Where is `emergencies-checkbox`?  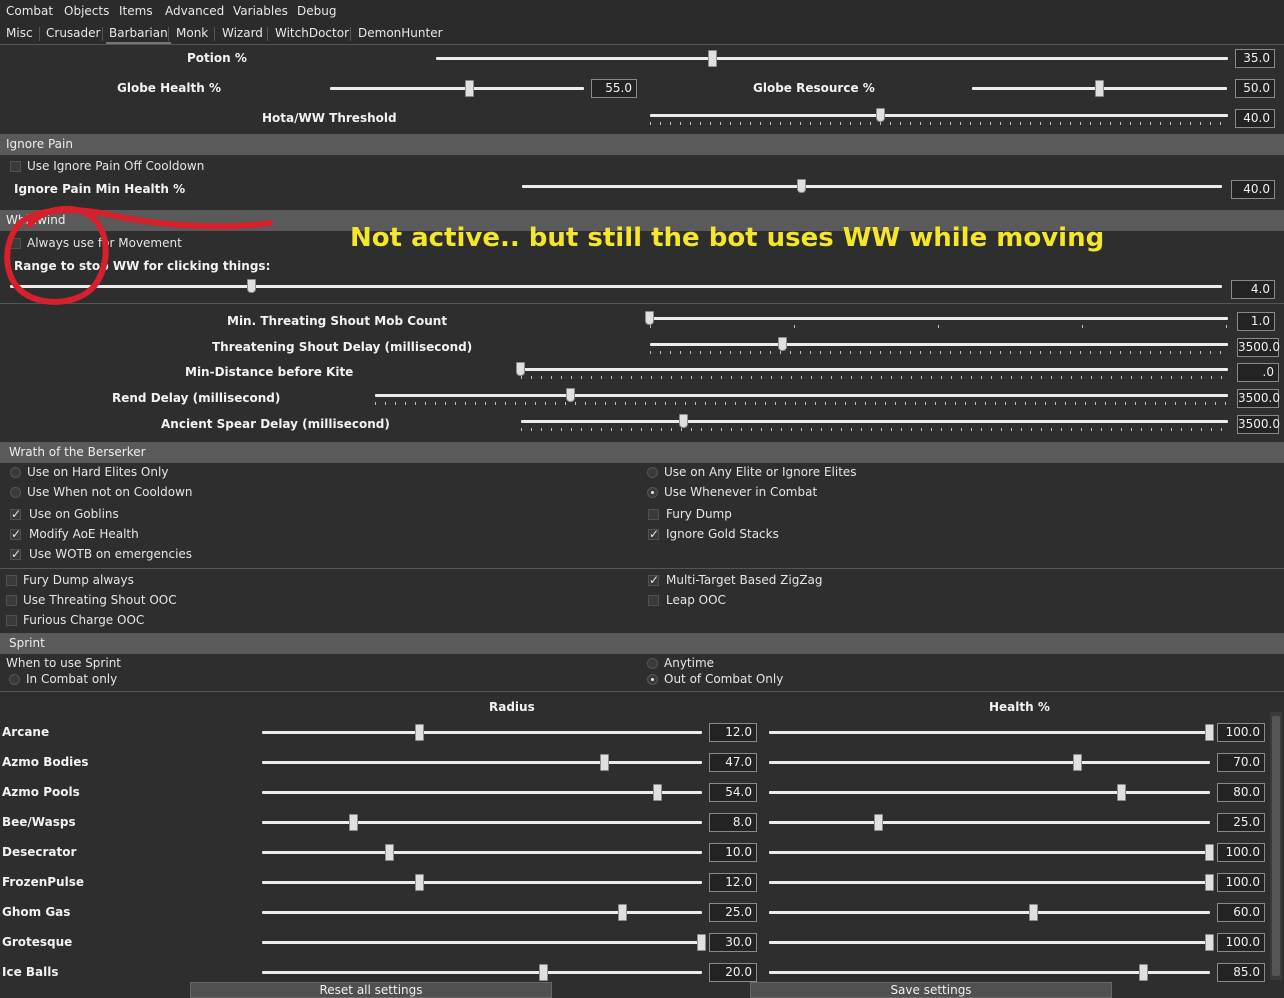
emergencies-checkbox is located at coordinates (15, 554).